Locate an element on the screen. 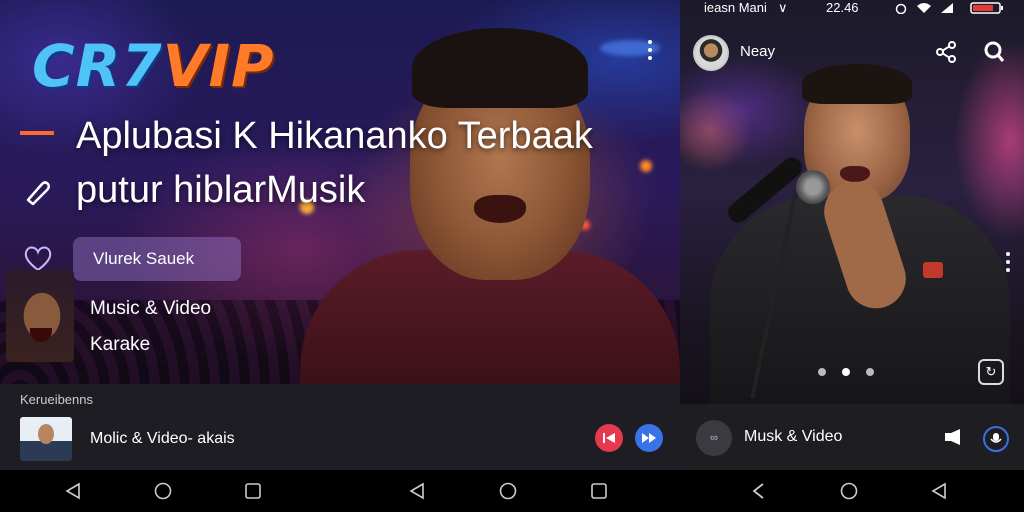 This screenshot has width=1024, height=512. previous-track-button is located at coordinates (609, 438).